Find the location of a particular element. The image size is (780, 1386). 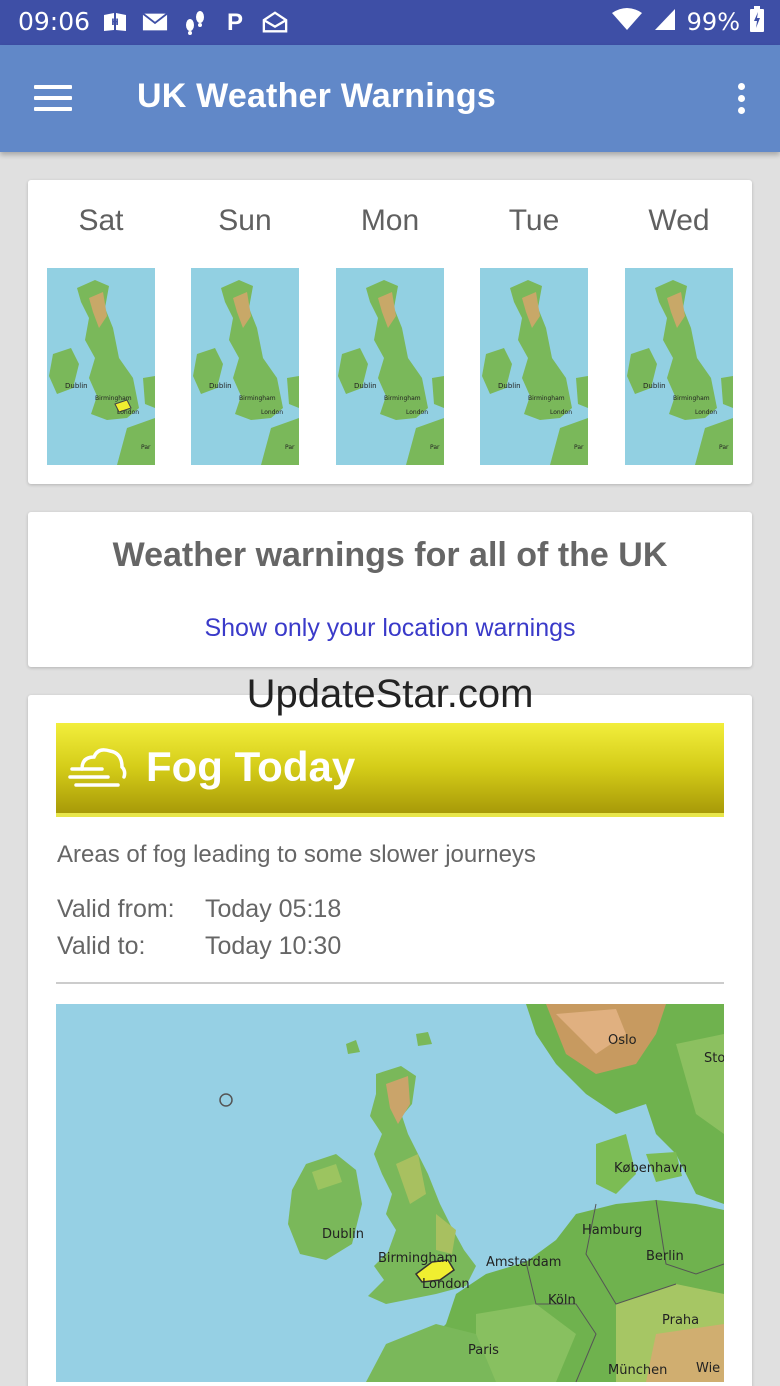

signal-icon is located at coordinates (665, 22).